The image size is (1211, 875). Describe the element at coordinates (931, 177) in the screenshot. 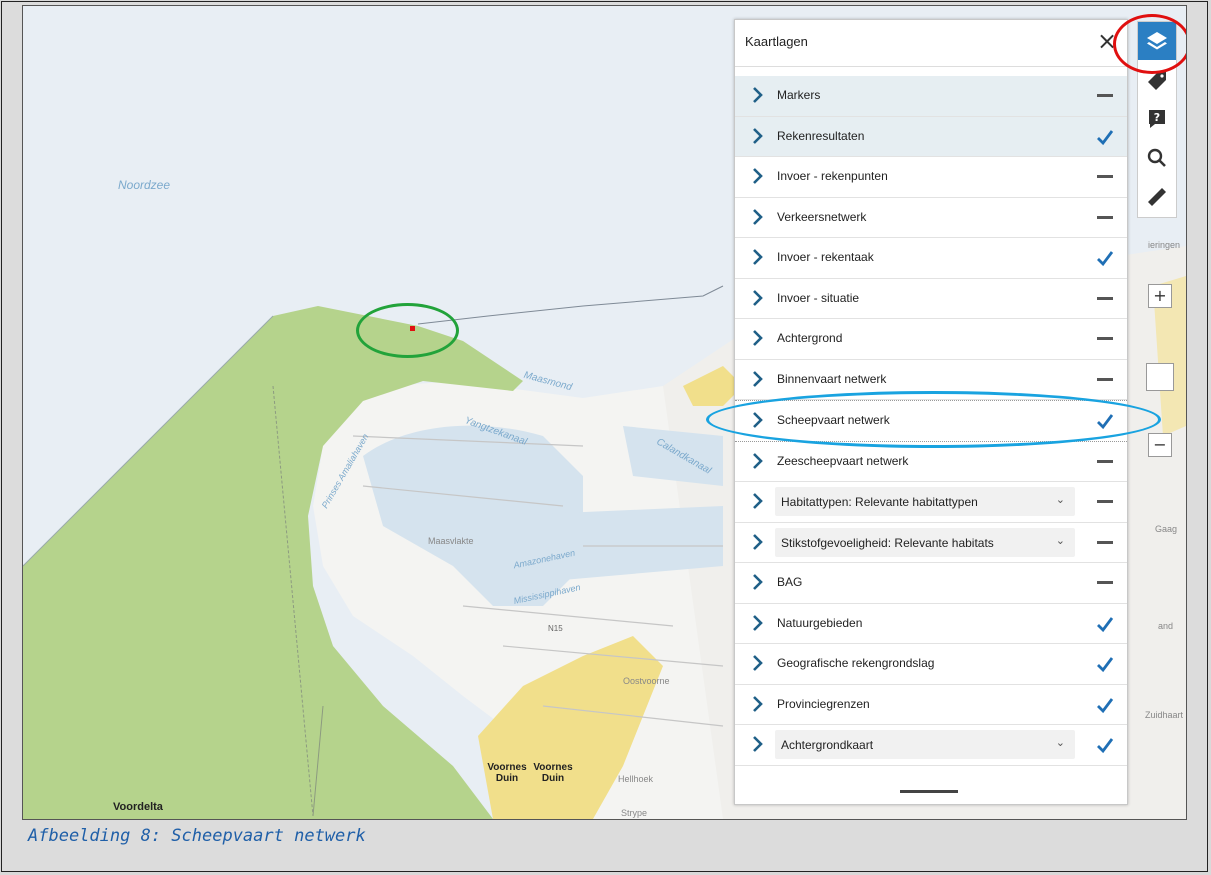

I see `layer-row: Invoer - rekenpunten` at that location.